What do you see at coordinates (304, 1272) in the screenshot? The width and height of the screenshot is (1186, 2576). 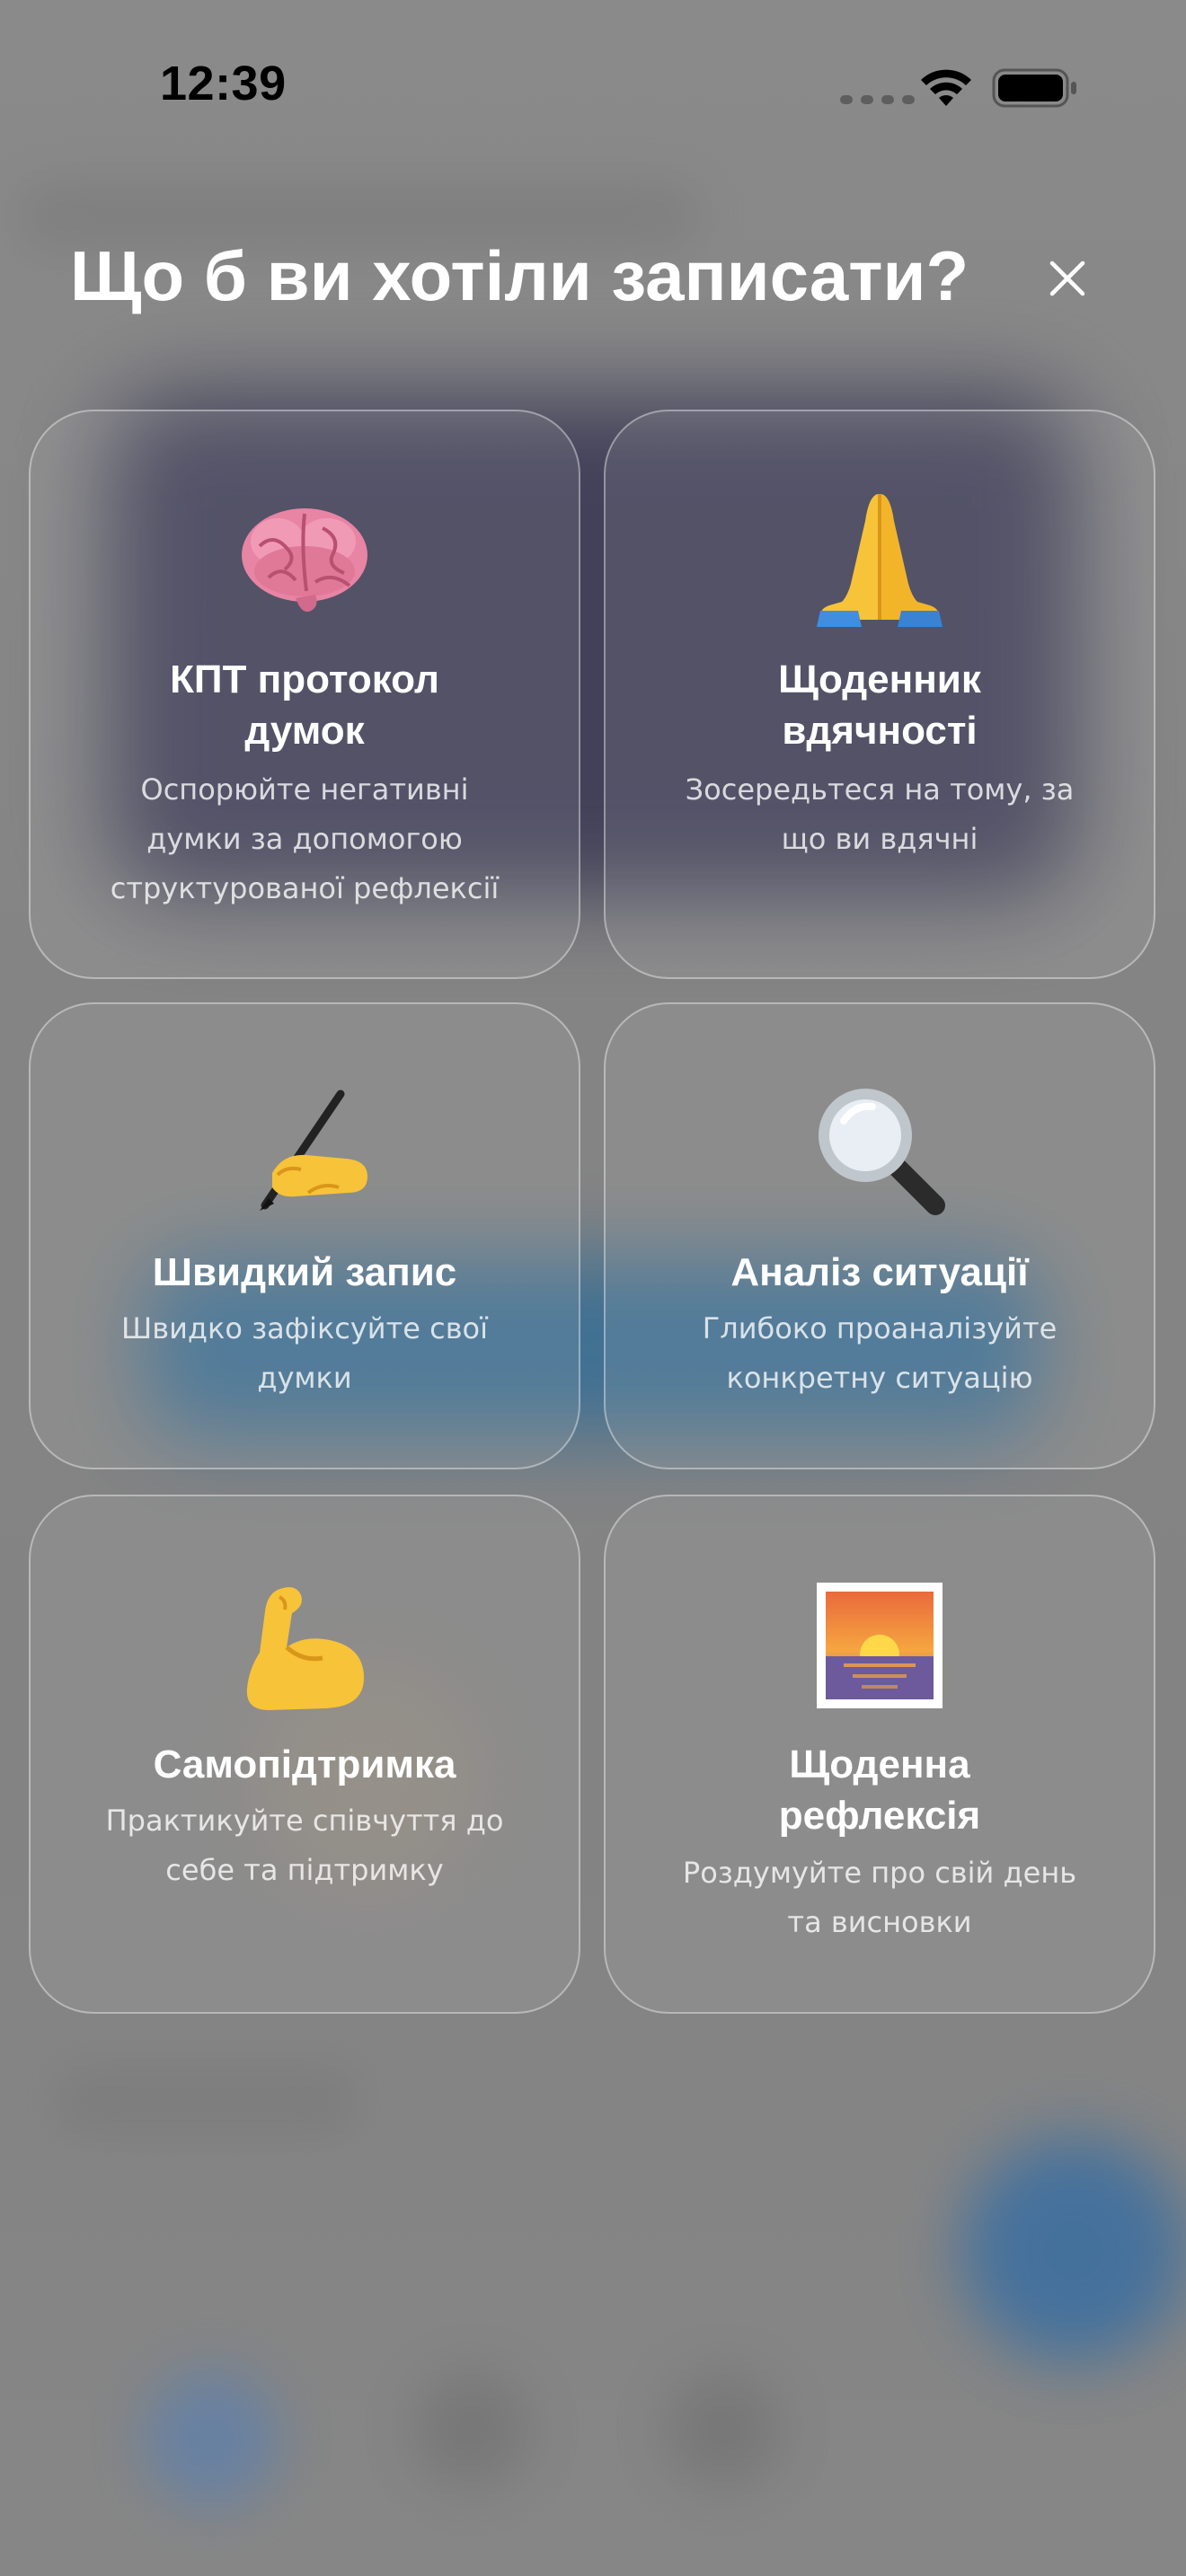 I see `card-title: Швидкий запис` at bounding box center [304, 1272].